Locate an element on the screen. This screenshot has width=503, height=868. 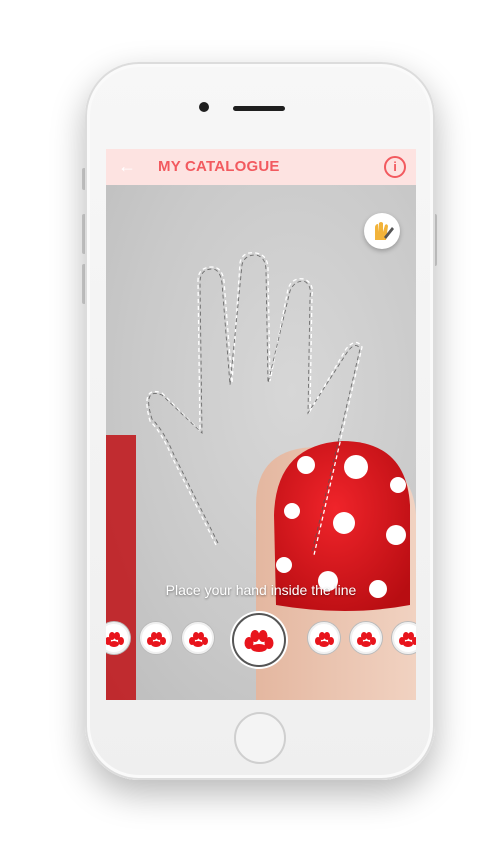
nail-swatch-selected is located at coordinates (259, 640).